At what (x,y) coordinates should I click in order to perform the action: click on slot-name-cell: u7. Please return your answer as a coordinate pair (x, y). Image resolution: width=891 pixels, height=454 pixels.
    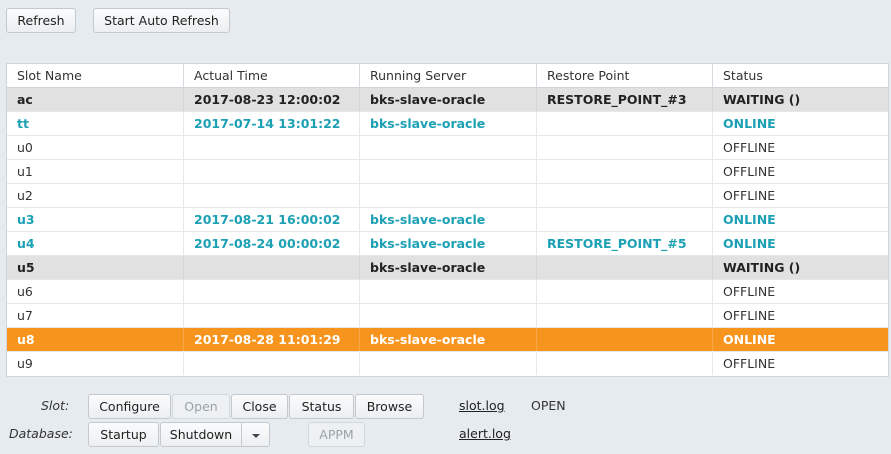
    Looking at the image, I should click on (95, 315).